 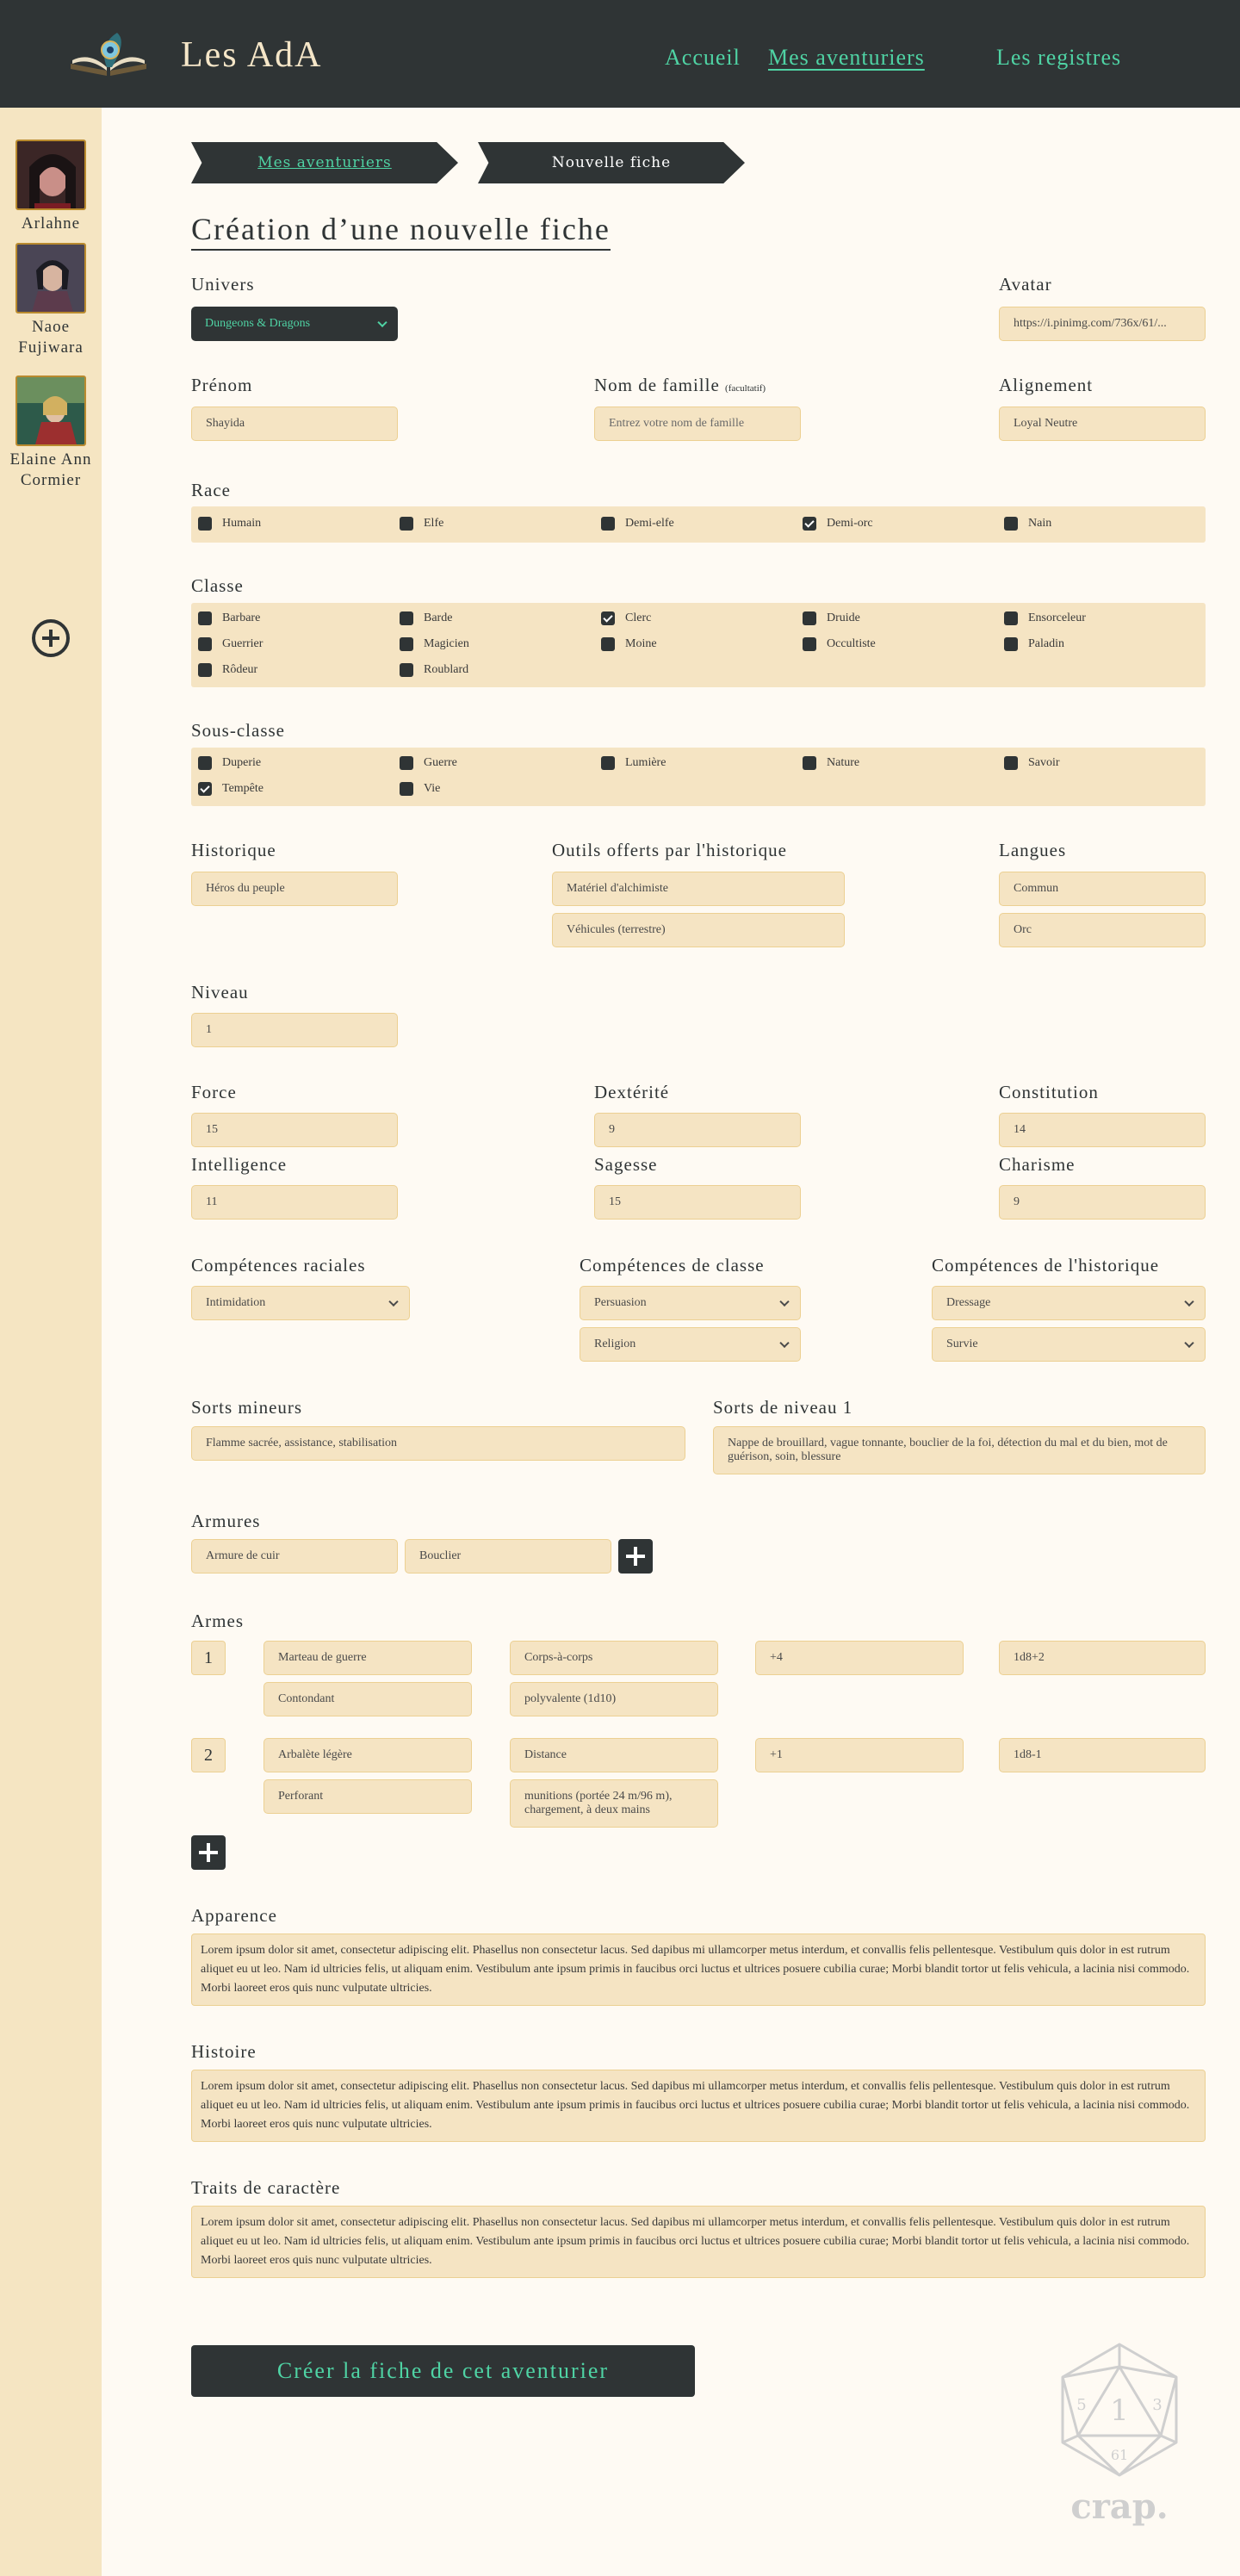 What do you see at coordinates (230, 524) in the screenshot?
I see `race-option-humain: Humain` at bounding box center [230, 524].